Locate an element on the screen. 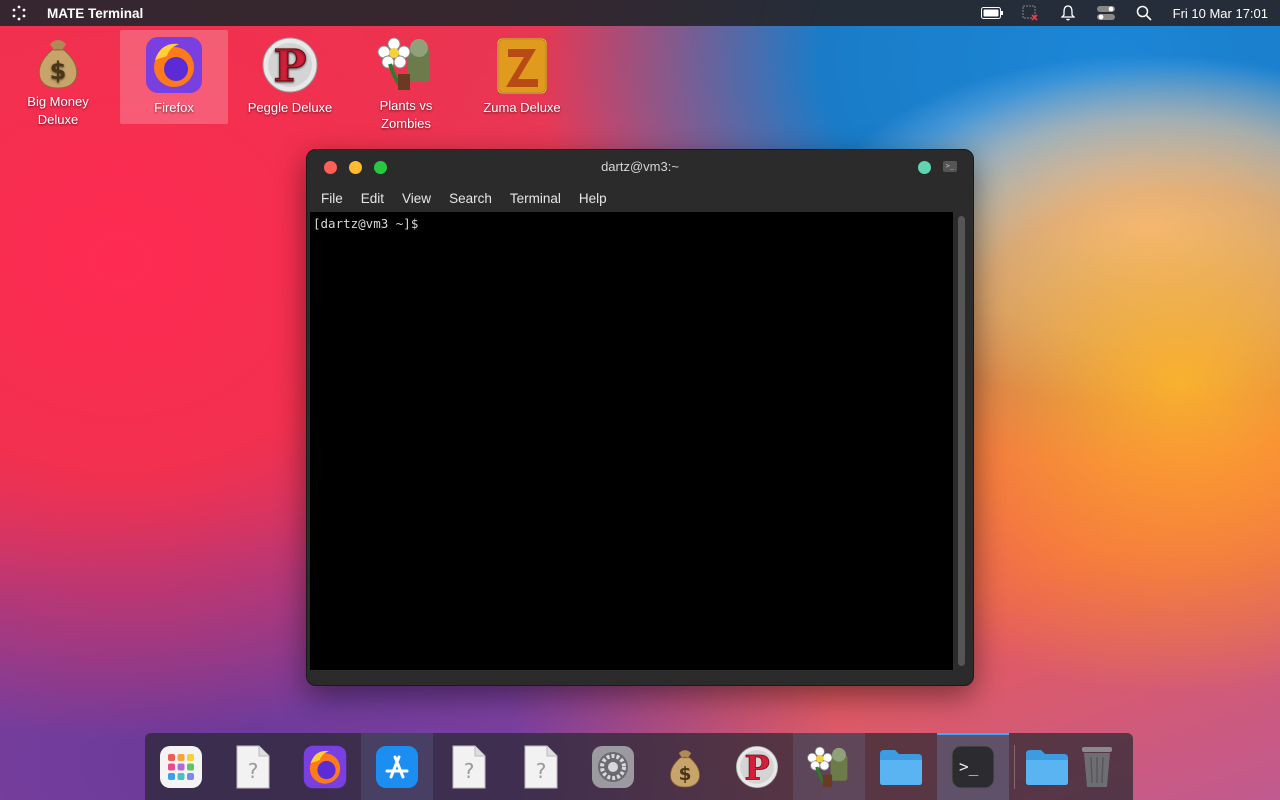 The width and height of the screenshot is (1280, 800). clock: Fri 10 Mar 17:01 is located at coordinates (1220, 13).